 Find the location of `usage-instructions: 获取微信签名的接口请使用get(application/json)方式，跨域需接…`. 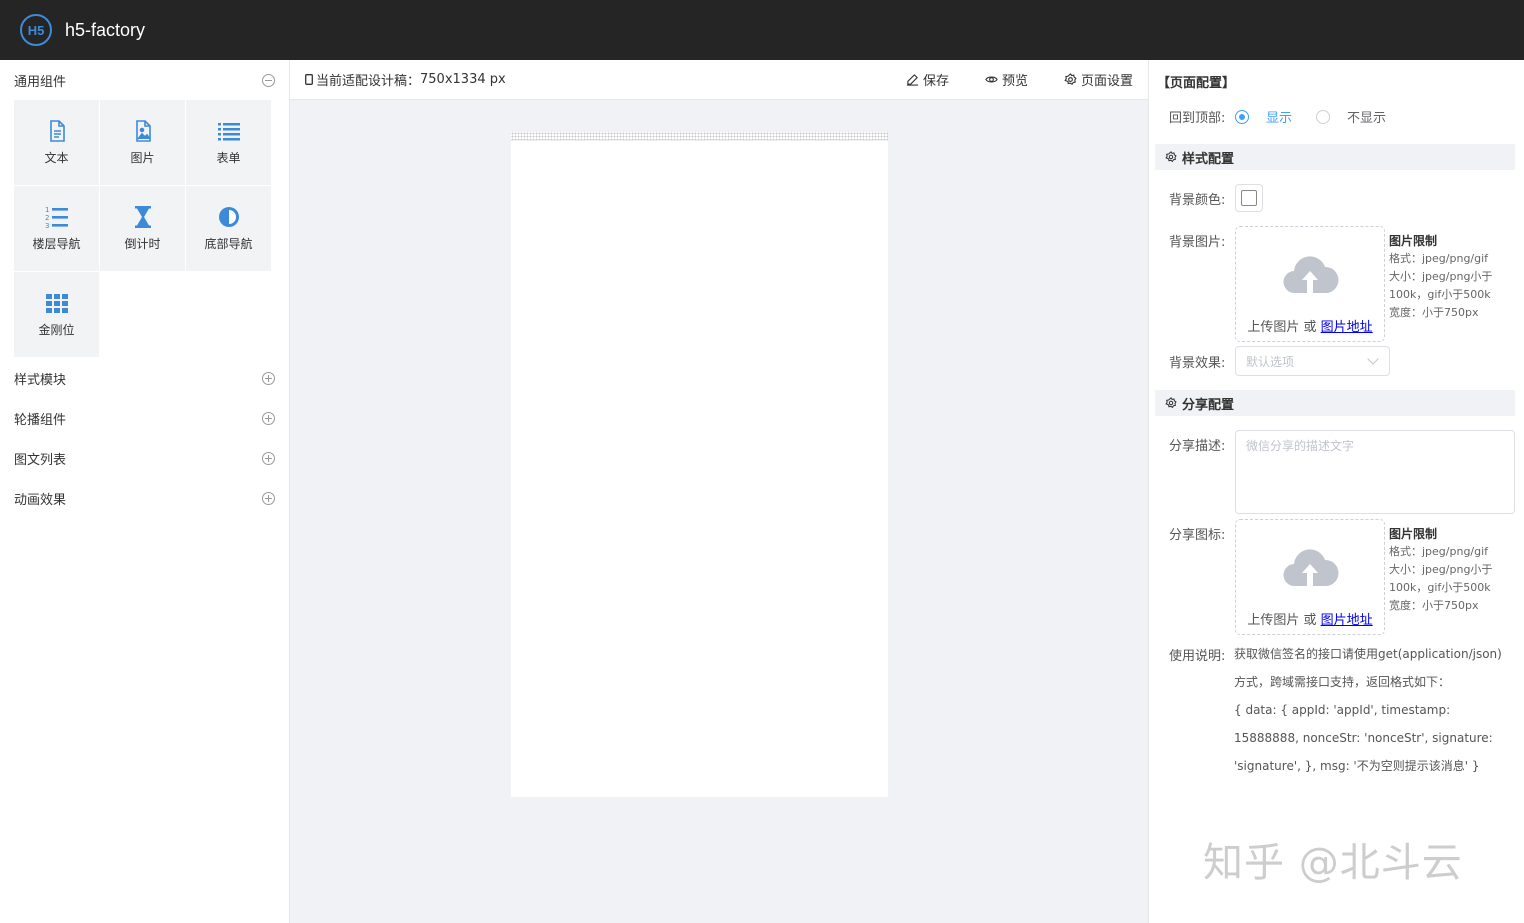

usage-instructions: 获取微信签名的接口请使用get(application/json)方式，跨域需接… is located at coordinates (1372, 710).